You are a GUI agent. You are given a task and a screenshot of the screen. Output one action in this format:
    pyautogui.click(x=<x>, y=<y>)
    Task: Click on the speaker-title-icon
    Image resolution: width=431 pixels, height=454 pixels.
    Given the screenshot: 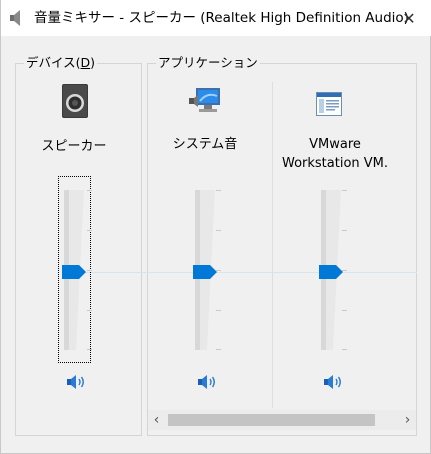 What is the action you would take?
    pyautogui.click(x=15, y=18)
    